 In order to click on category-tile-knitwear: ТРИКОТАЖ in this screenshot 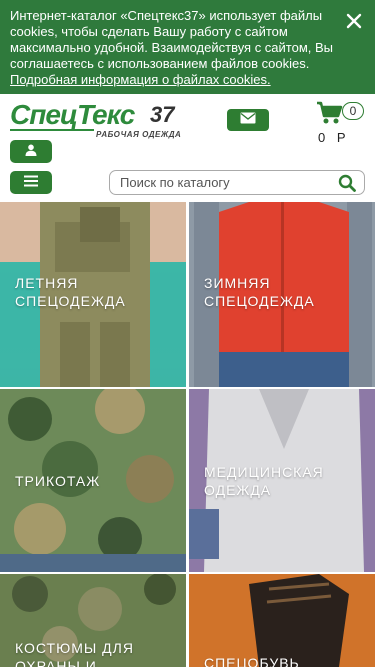, I will do `click(93, 480)`.